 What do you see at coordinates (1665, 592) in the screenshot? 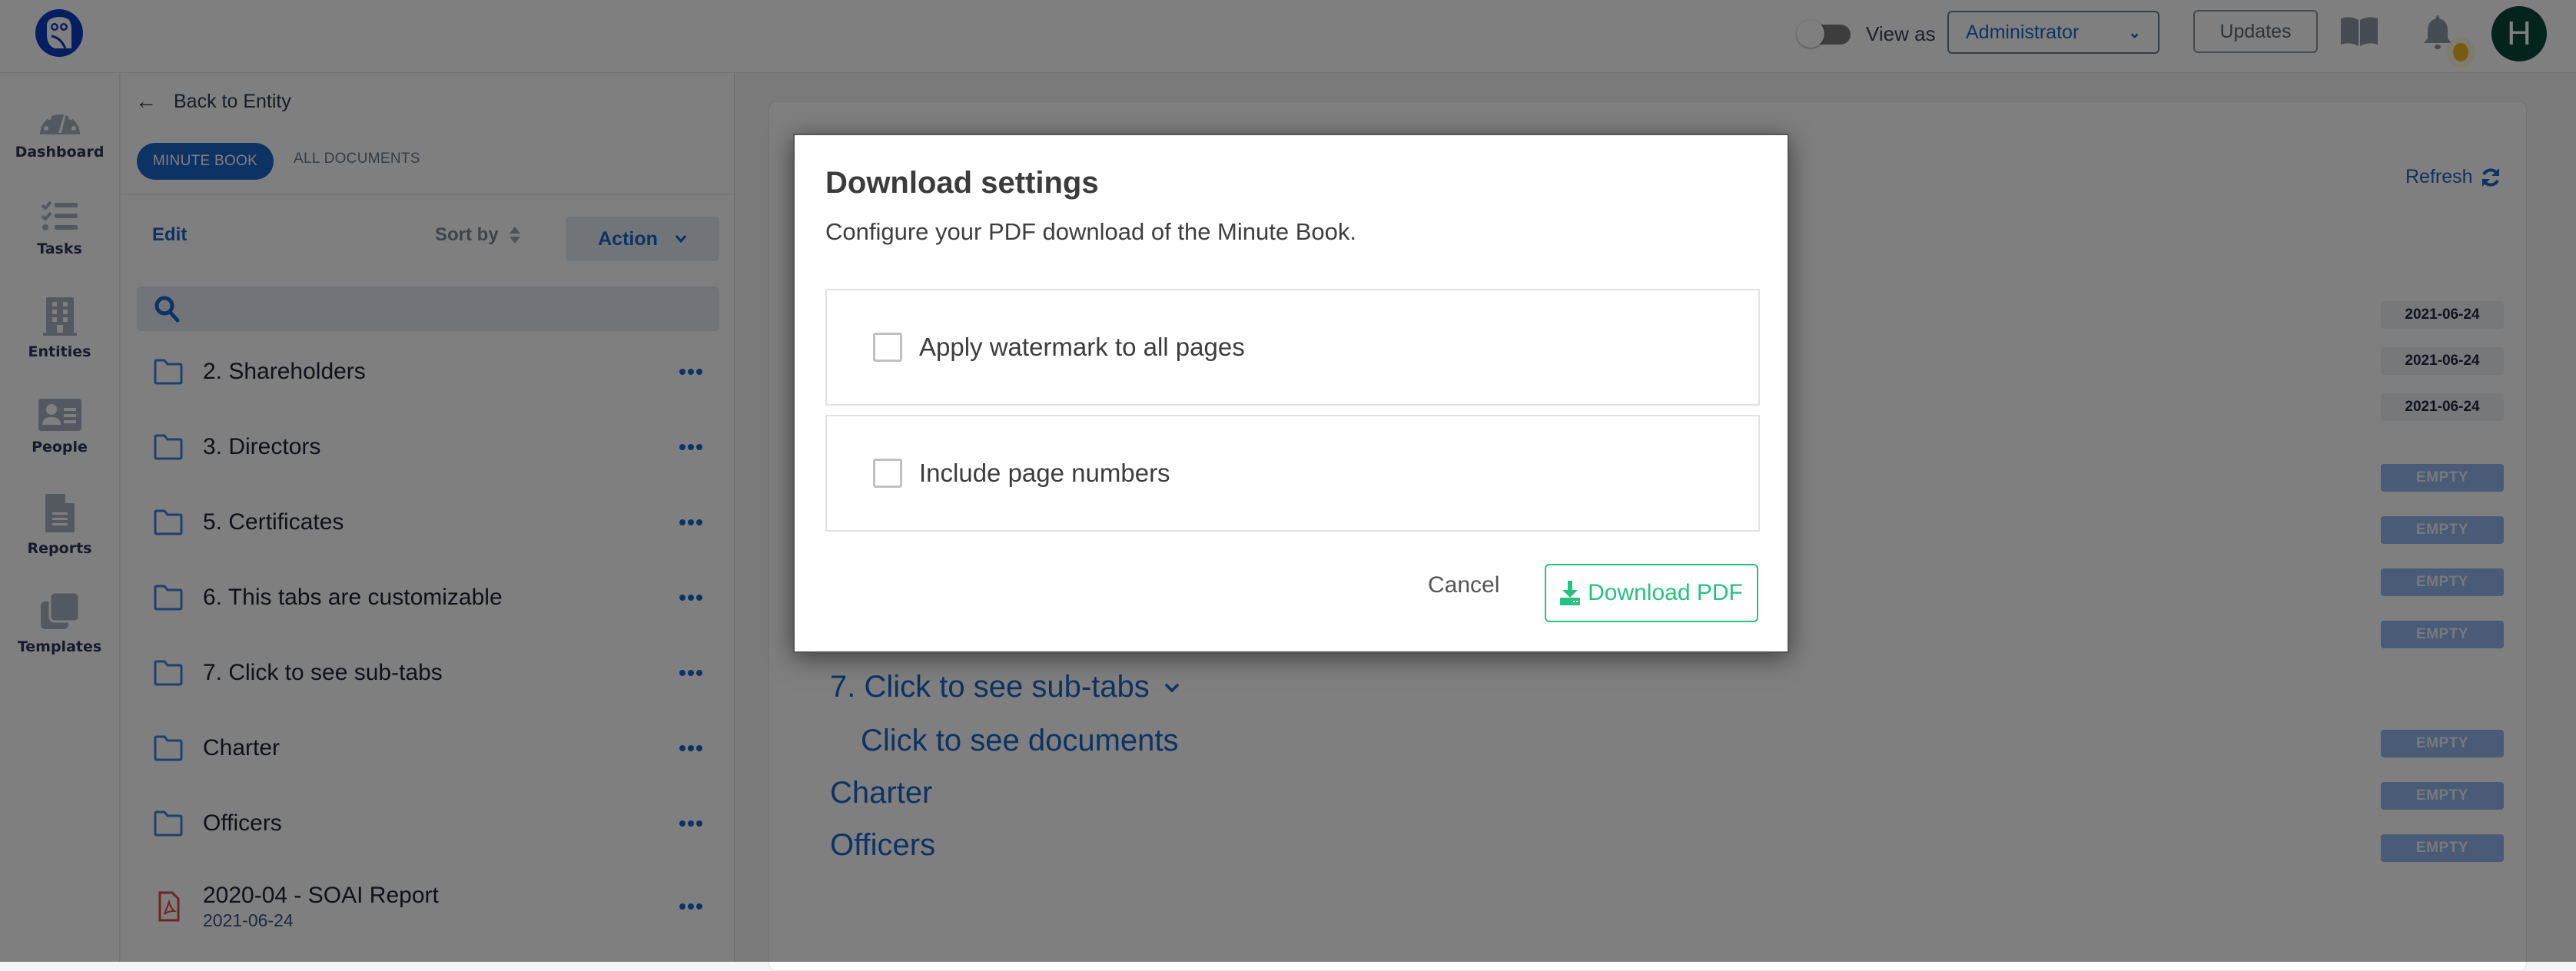
I see `download-pdf-label: Download PDF` at bounding box center [1665, 592].